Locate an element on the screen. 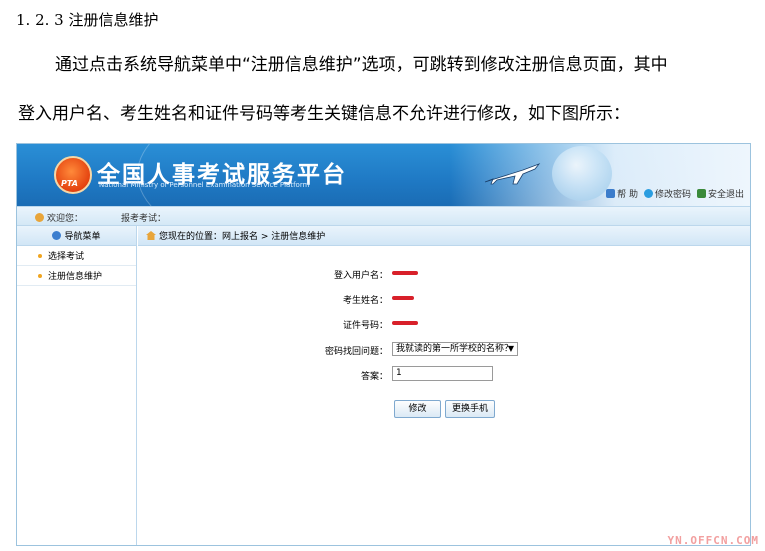 The height and width of the screenshot is (551, 765). answer-label: 答案： is located at coordinates (374, 377).